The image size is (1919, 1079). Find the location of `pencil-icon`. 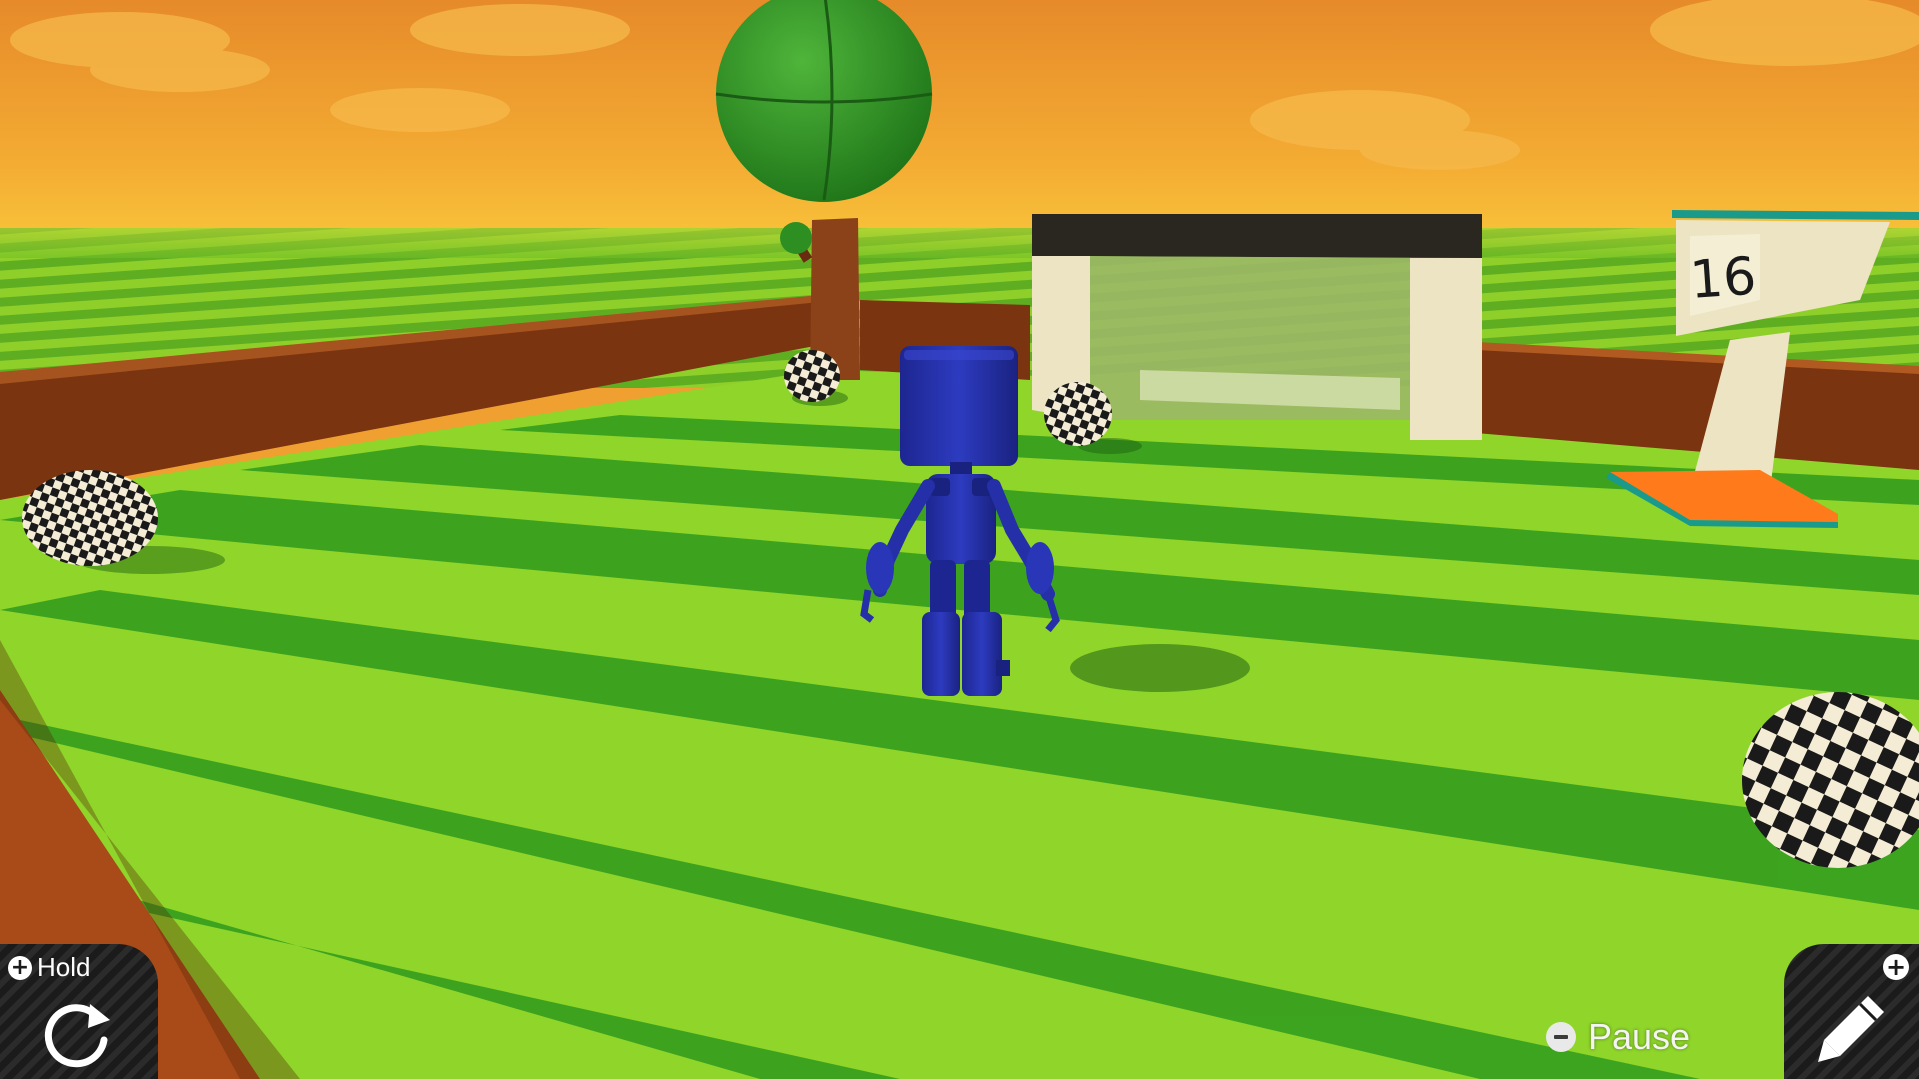

pencil-icon is located at coordinates (1851, 1029).